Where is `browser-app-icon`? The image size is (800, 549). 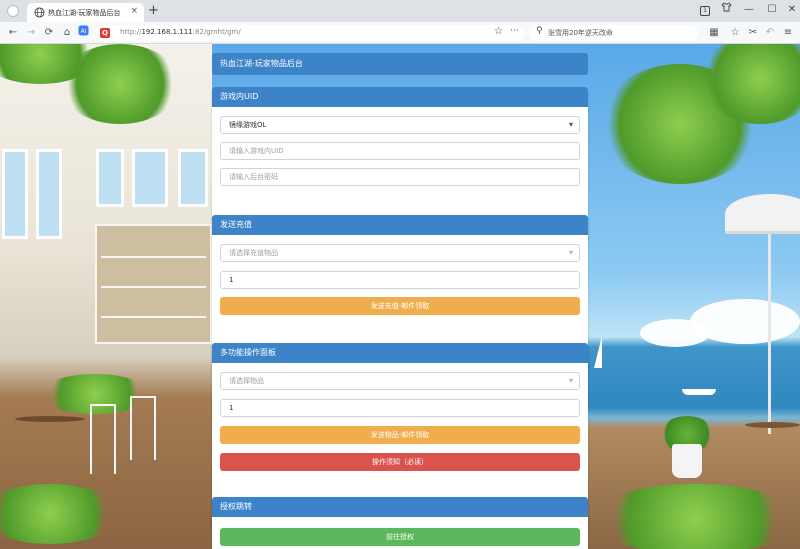 browser-app-icon is located at coordinates (13, 11).